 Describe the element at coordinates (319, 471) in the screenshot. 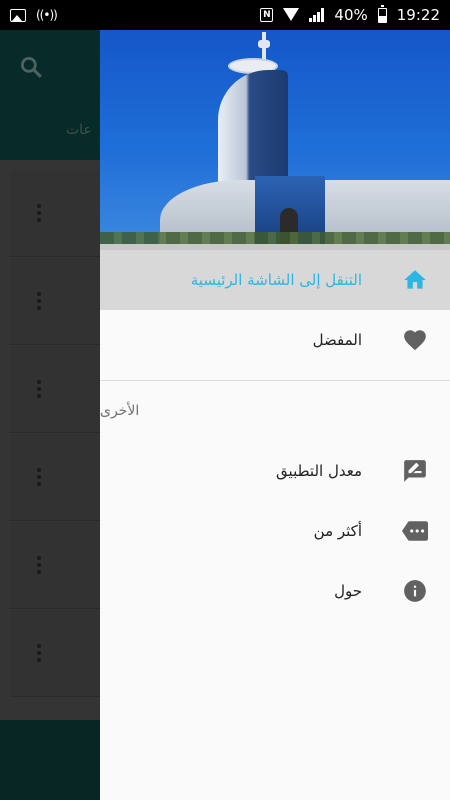

I see `menu-item-label: معدل التطبيق` at that location.